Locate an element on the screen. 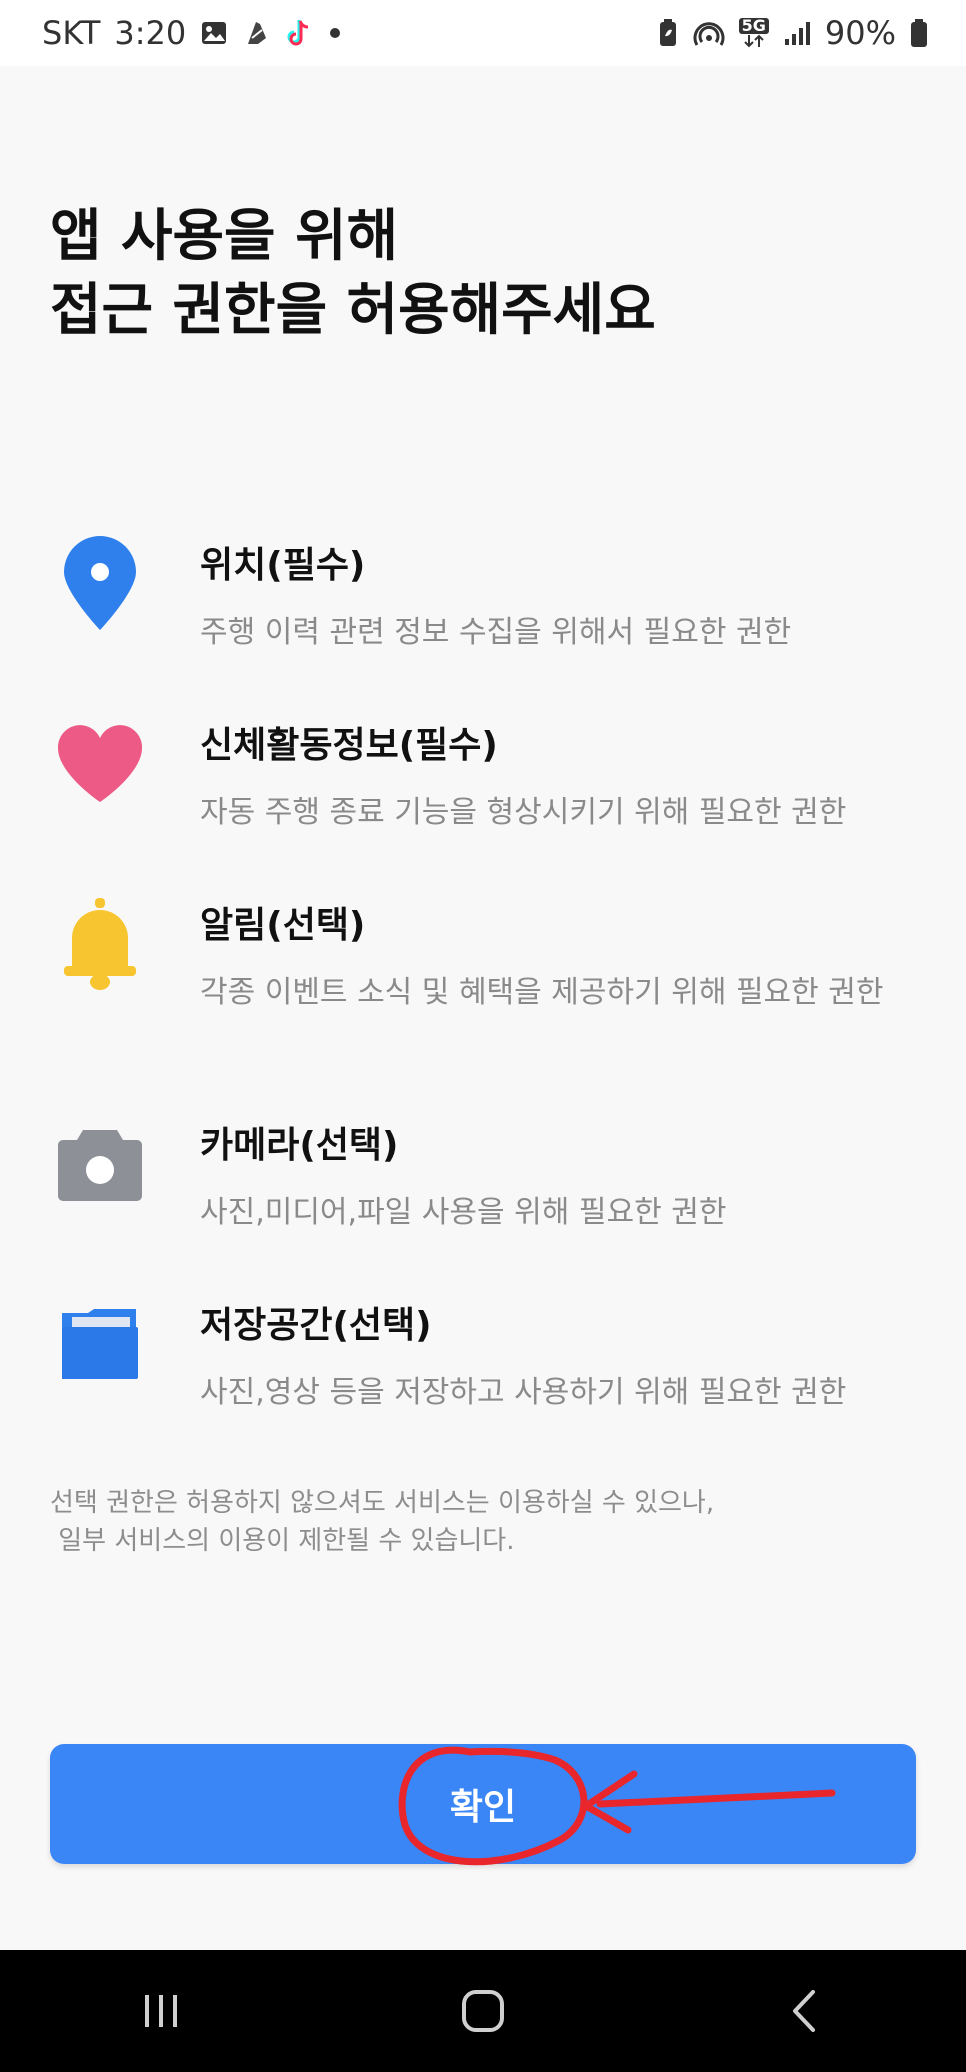 This screenshot has height=2072, width=966. battery-saver-icon is located at coordinates (668, 33).